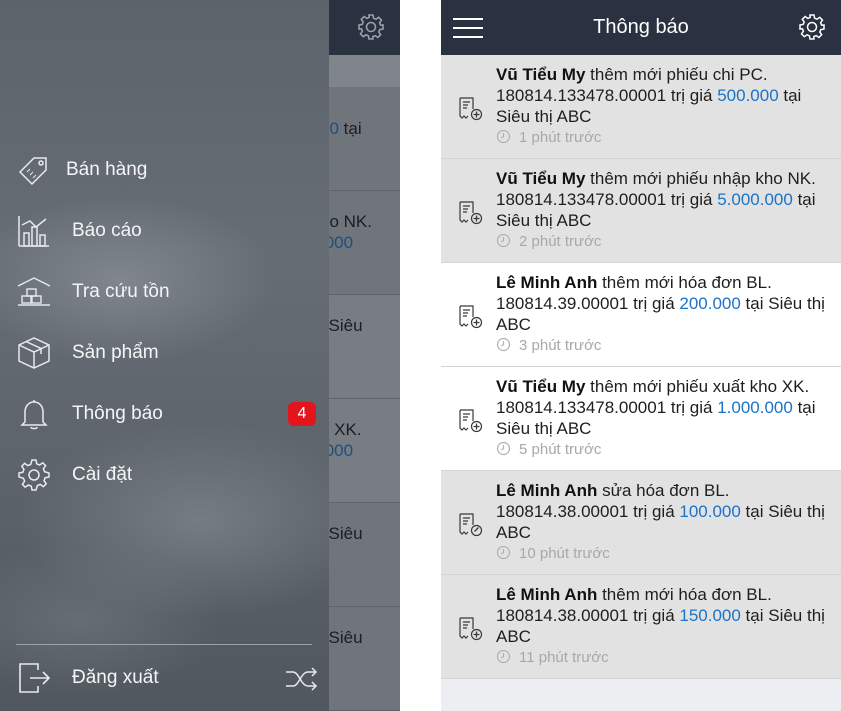 Image resolution: width=841 pixels, height=711 pixels. Describe the element at coordinates (697, 386) in the screenshot. I see `notification-action: thêm mới phiếu xuất kho XK.` at that location.